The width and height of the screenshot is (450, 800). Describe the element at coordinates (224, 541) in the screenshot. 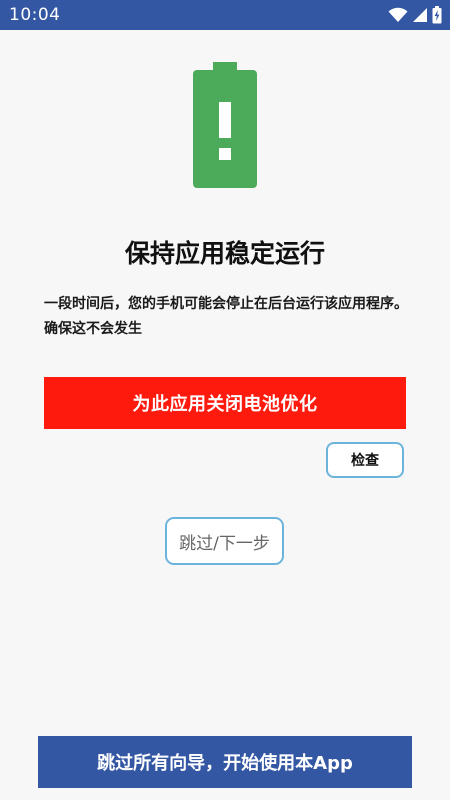

I see `skip-next-button: 跳过/下一步` at that location.